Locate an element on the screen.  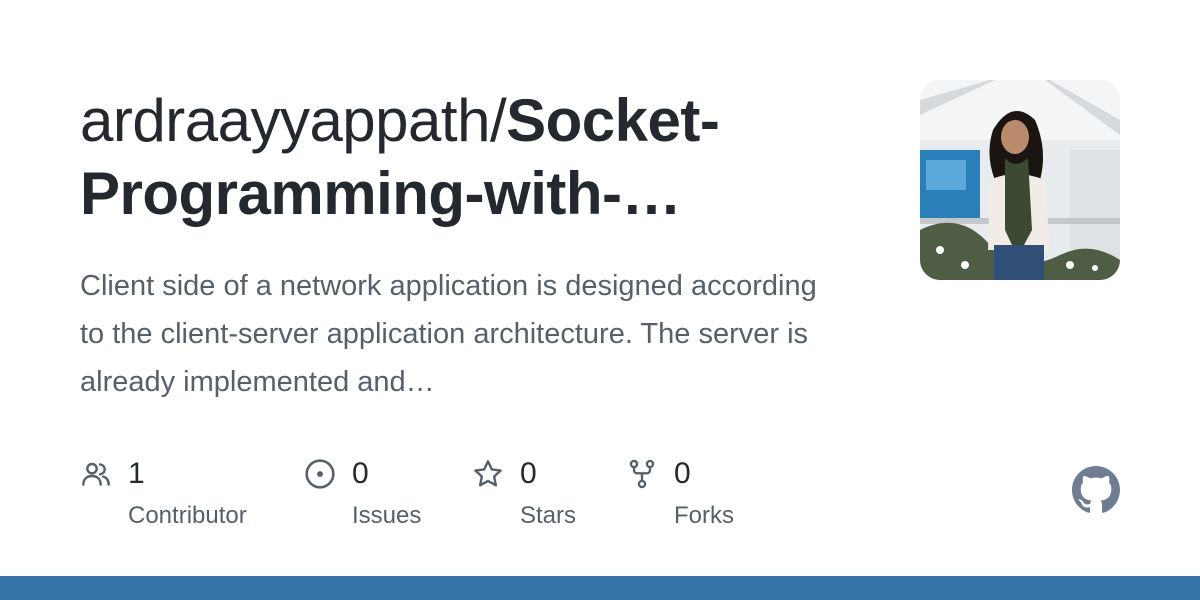
stars-count: 0 is located at coordinates (528, 473).